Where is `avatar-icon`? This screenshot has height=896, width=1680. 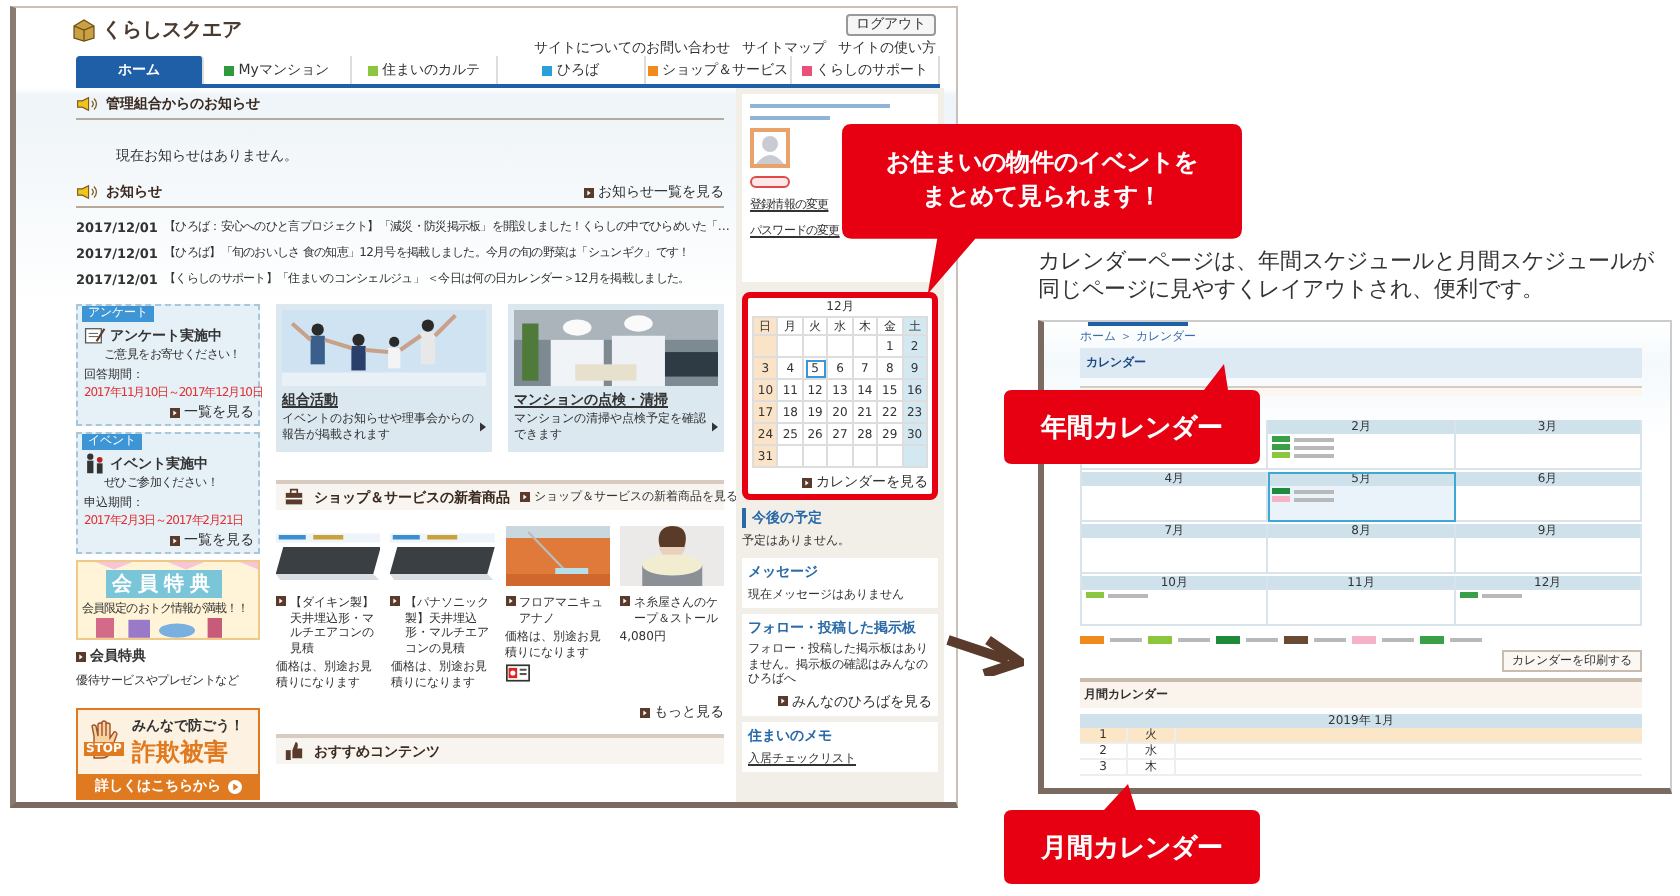
avatar-icon is located at coordinates (770, 148).